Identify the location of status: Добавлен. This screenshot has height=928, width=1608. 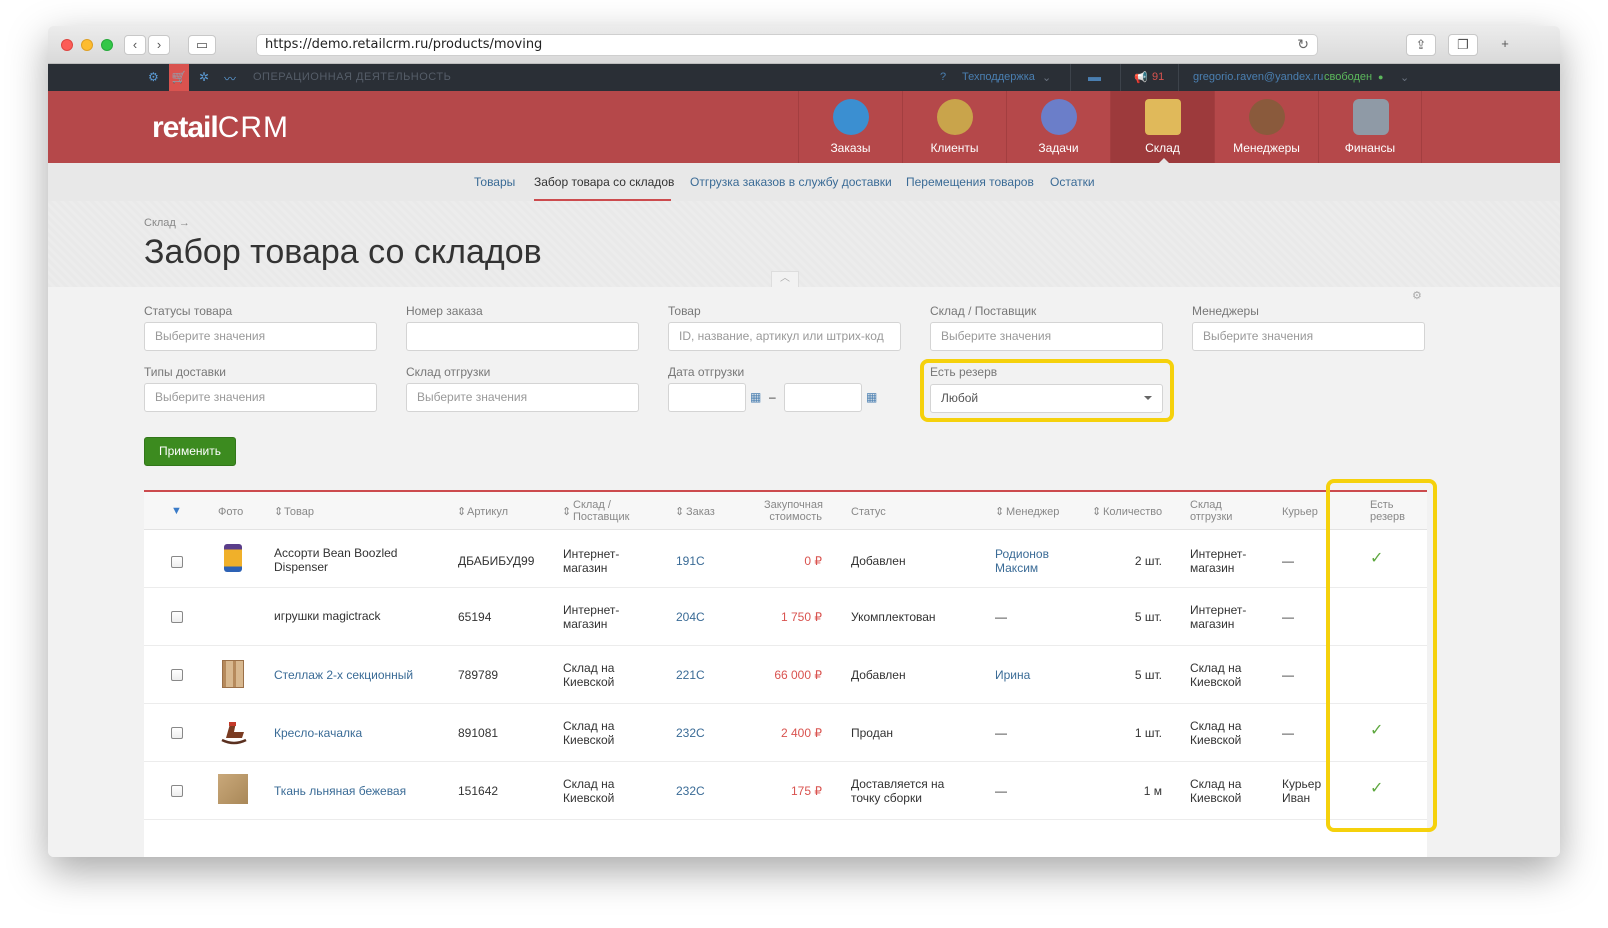
(878, 675).